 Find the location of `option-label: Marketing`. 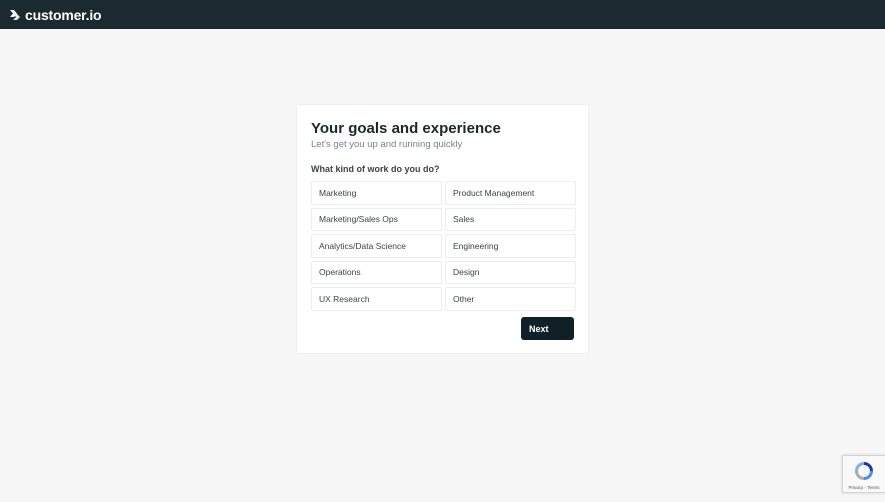

option-label: Marketing is located at coordinates (338, 192).